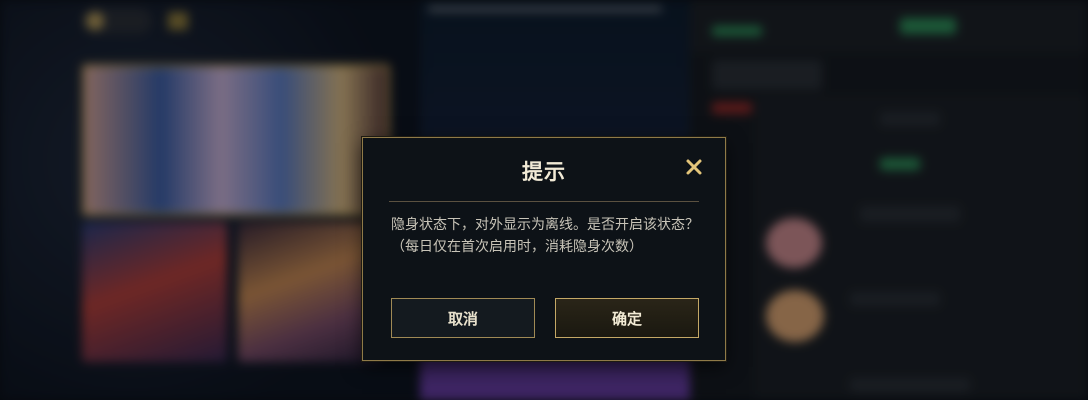 The image size is (1088, 400). What do you see at coordinates (544, 201) in the screenshot?
I see `title-divider` at bounding box center [544, 201].